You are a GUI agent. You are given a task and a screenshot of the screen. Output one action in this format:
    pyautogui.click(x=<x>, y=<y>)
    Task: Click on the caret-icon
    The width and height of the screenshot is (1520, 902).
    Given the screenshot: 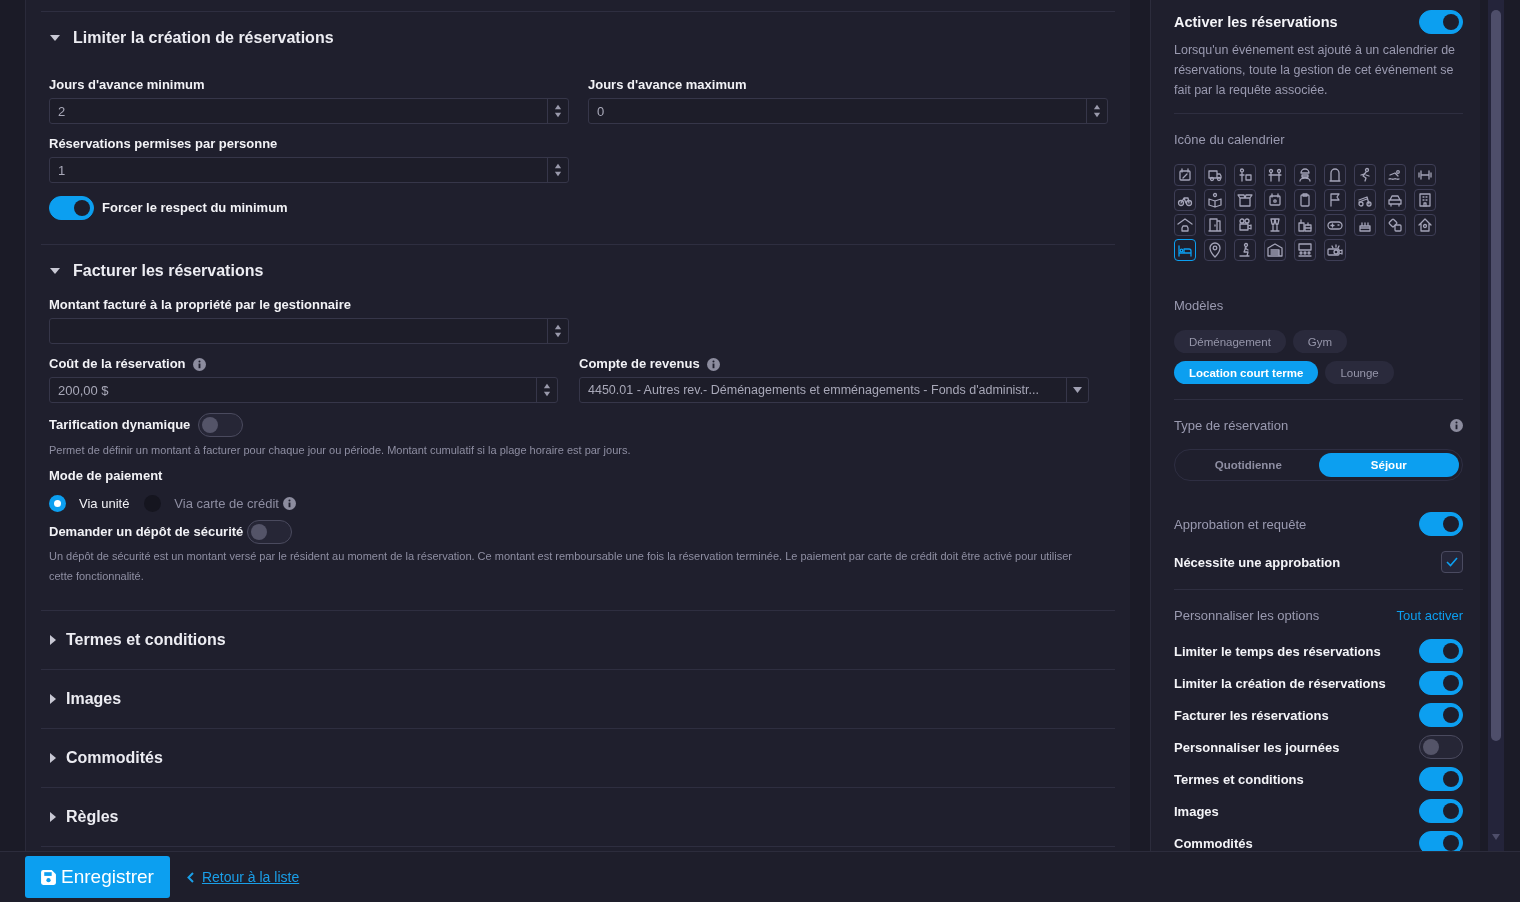 What is the action you would take?
    pyautogui.click(x=1077, y=390)
    